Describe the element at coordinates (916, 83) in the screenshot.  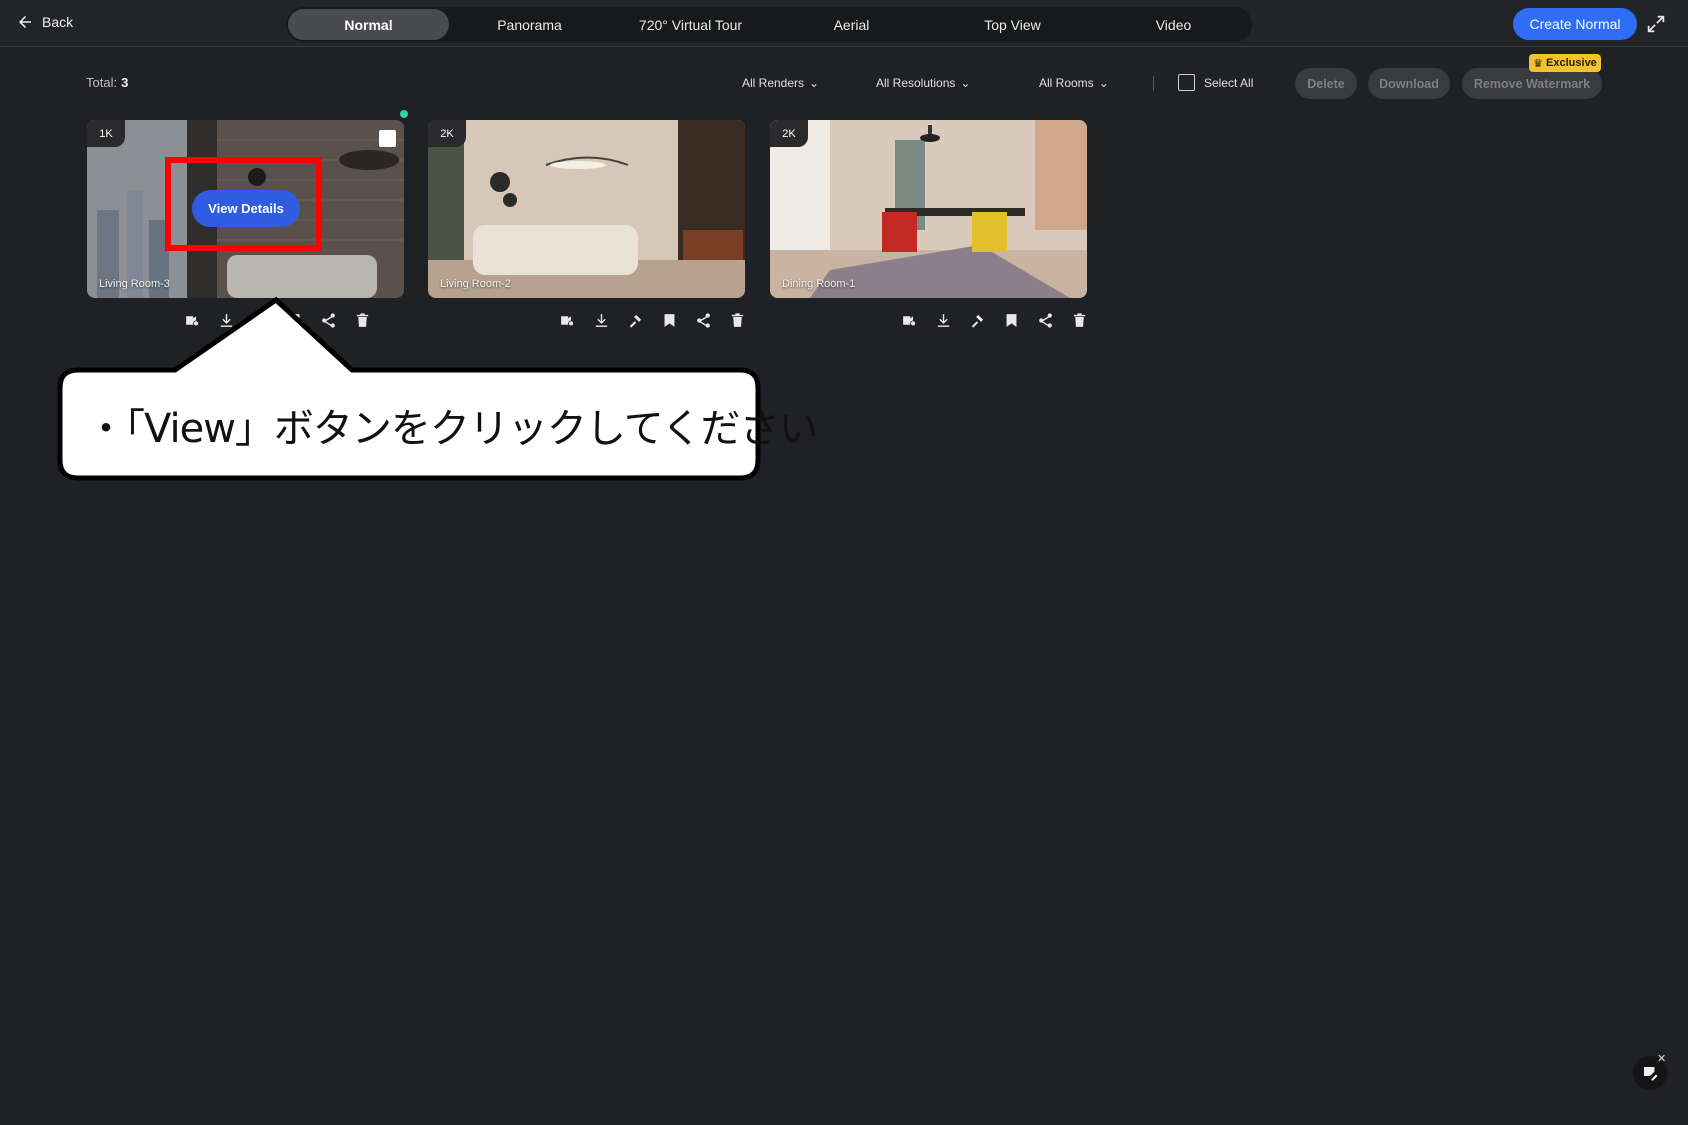
I see `filter-resolutions-label: All Resolutions` at that location.